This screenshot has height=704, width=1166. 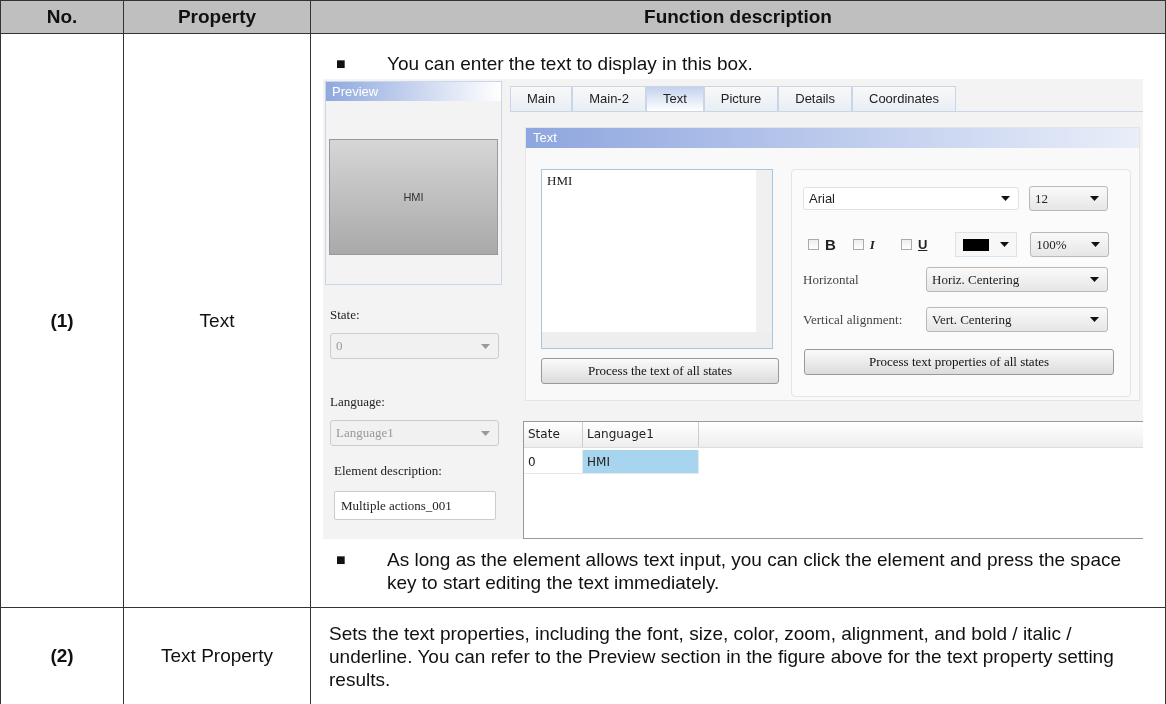 What do you see at coordinates (1017, 279) in the screenshot?
I see `horizontal-dropdown: Horiz. Centering` at bounding box center [1017, 279].